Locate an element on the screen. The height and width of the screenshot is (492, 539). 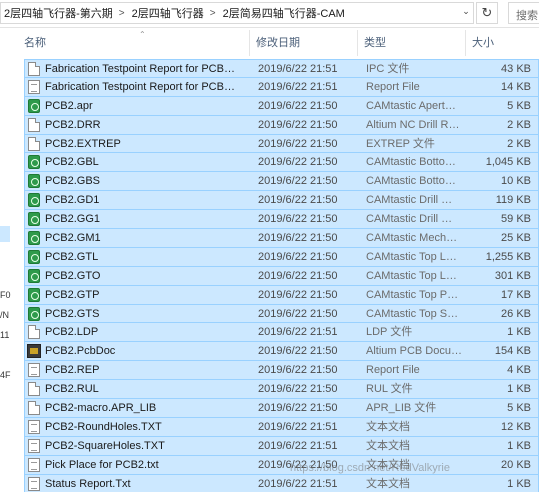
navigation-pane-selected-item is located at coordinates (5, 234).